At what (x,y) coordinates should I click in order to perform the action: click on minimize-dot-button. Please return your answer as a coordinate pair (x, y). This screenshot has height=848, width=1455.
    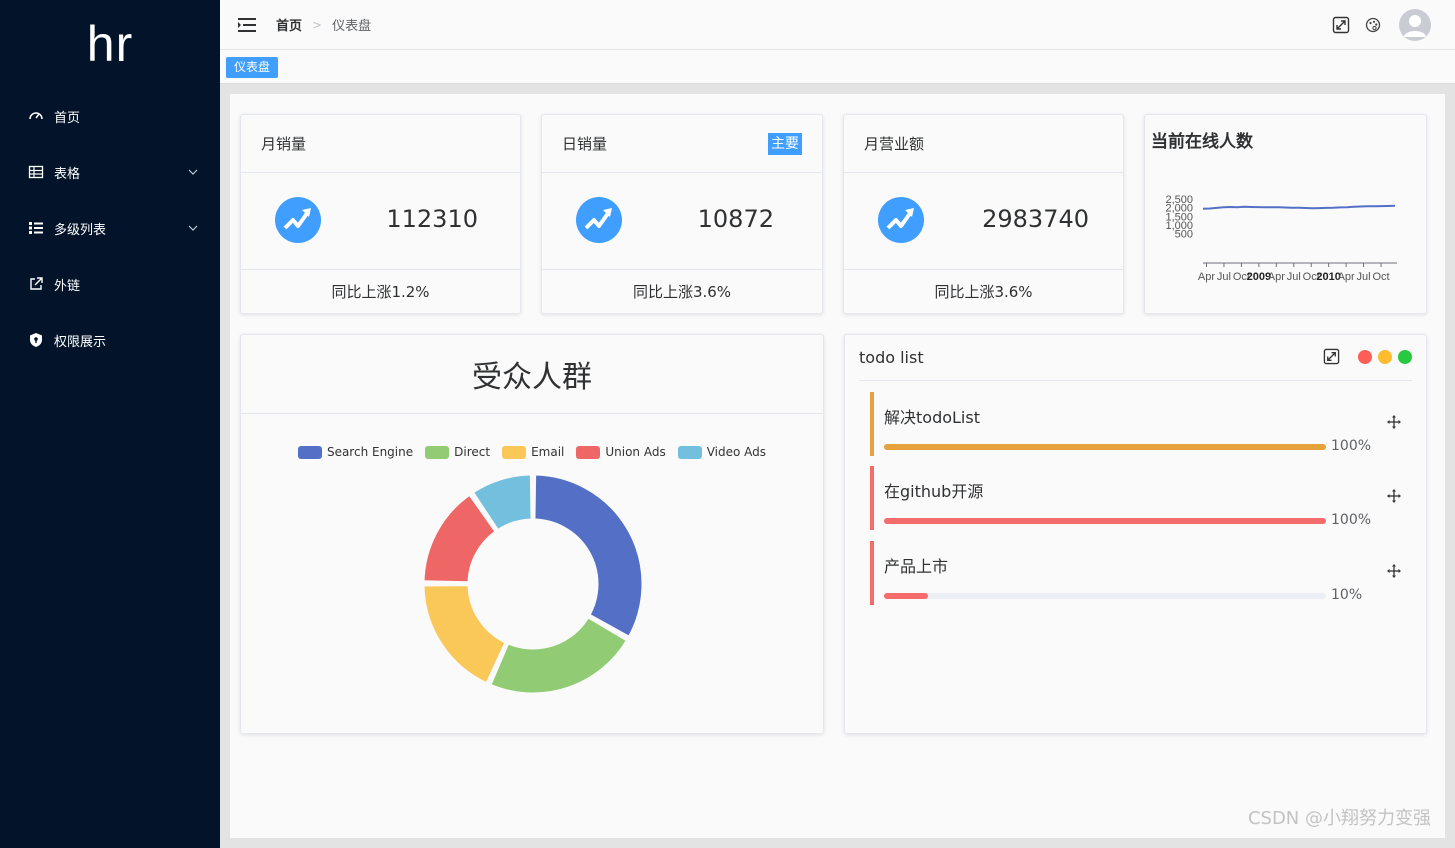
    Looking at the image, I should click on (1385, 356).